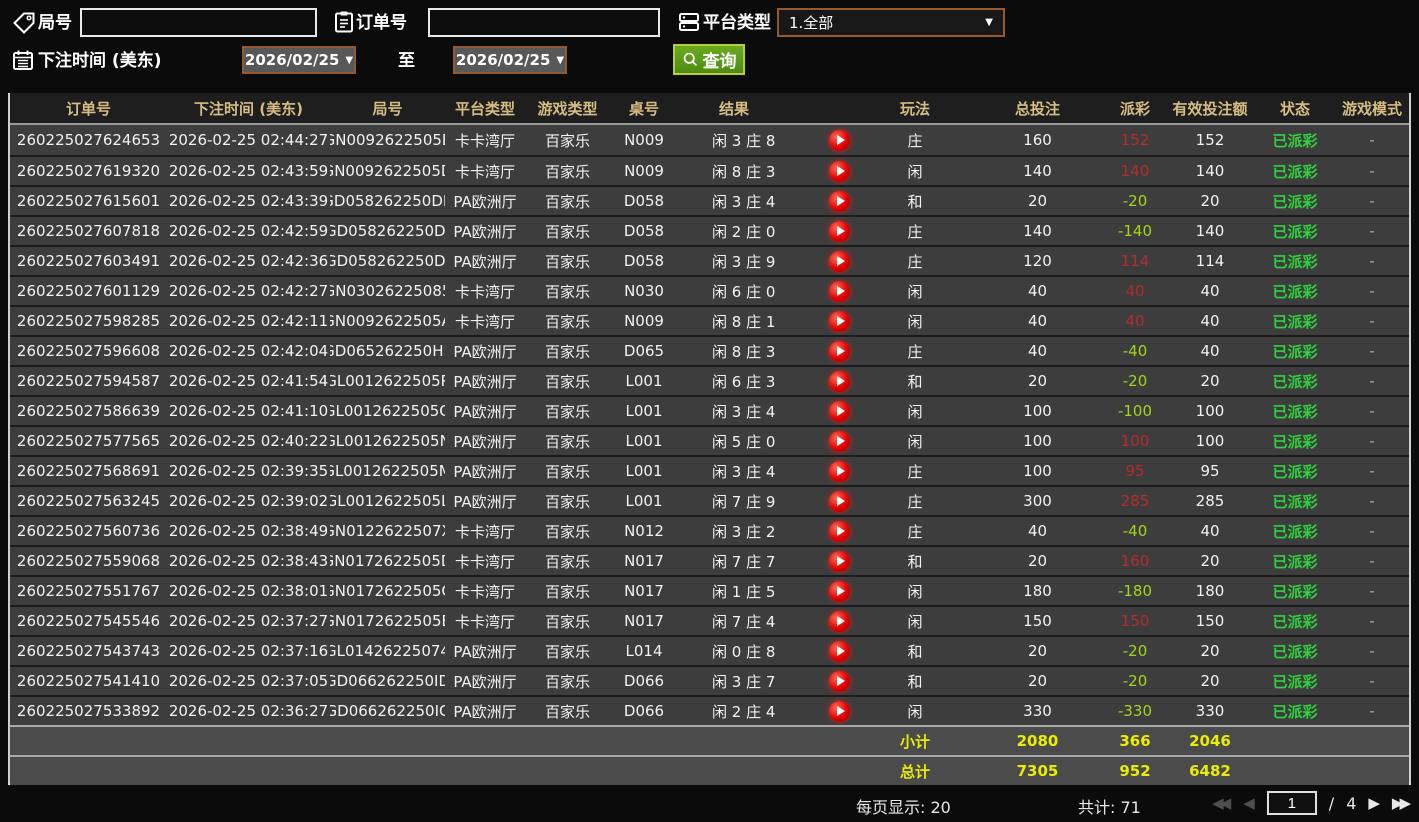 This screenshot has width=1419, height=822. Describe the element at coordinates (769, 651) in the screenshot. I see `result-cell: 闲 0 庄 8` at that location.